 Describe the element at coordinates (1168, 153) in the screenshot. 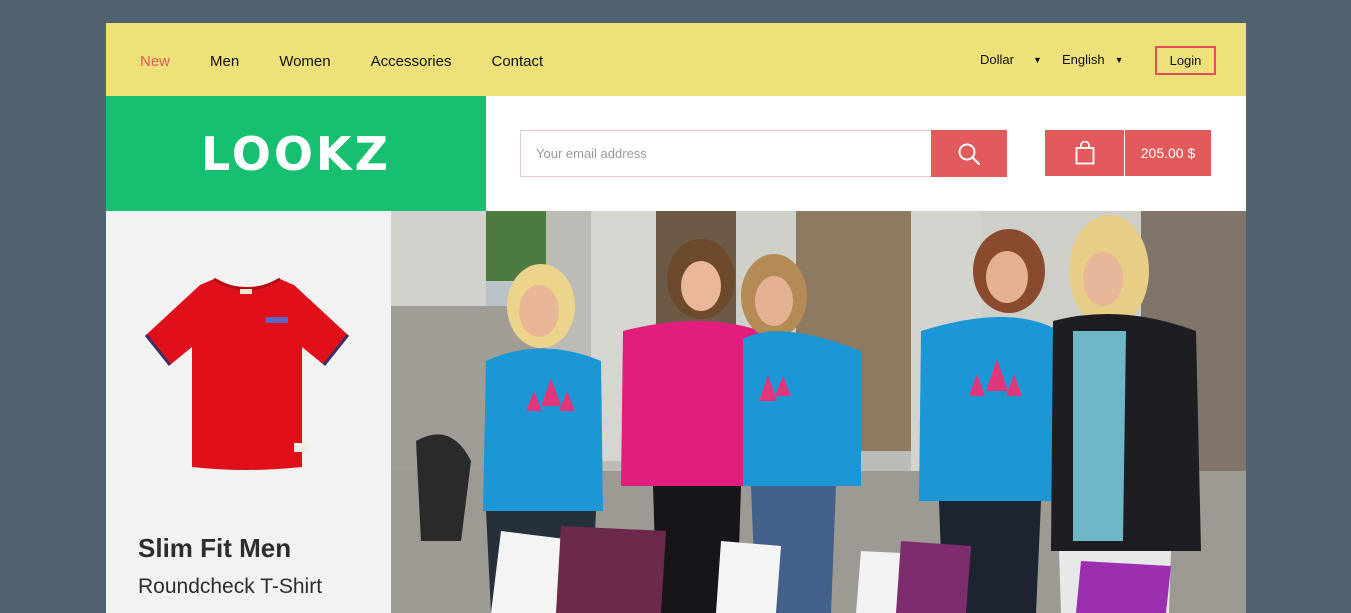

I see `cart-total: 205.00 $` at that location.